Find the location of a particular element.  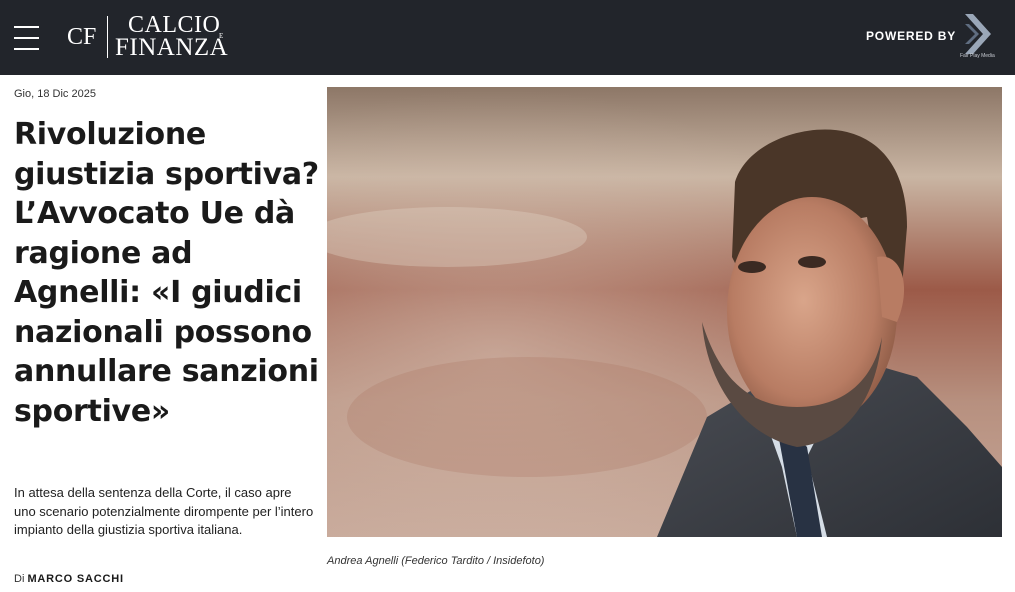

article-date: Gio, 18 Dic 2025 is located at coordinates (55, 94).